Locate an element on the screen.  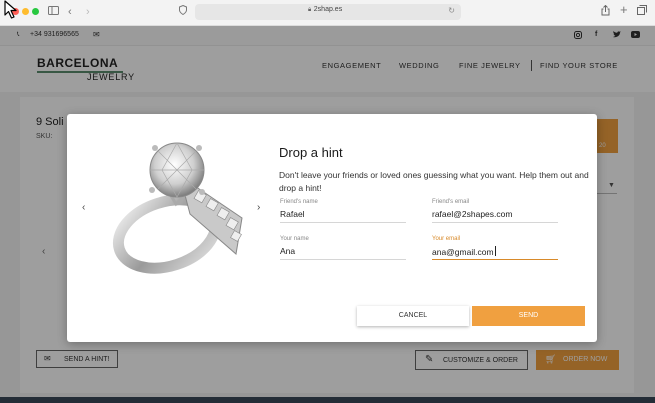
your-name-label: Your name is located at coordinates (294, 239).